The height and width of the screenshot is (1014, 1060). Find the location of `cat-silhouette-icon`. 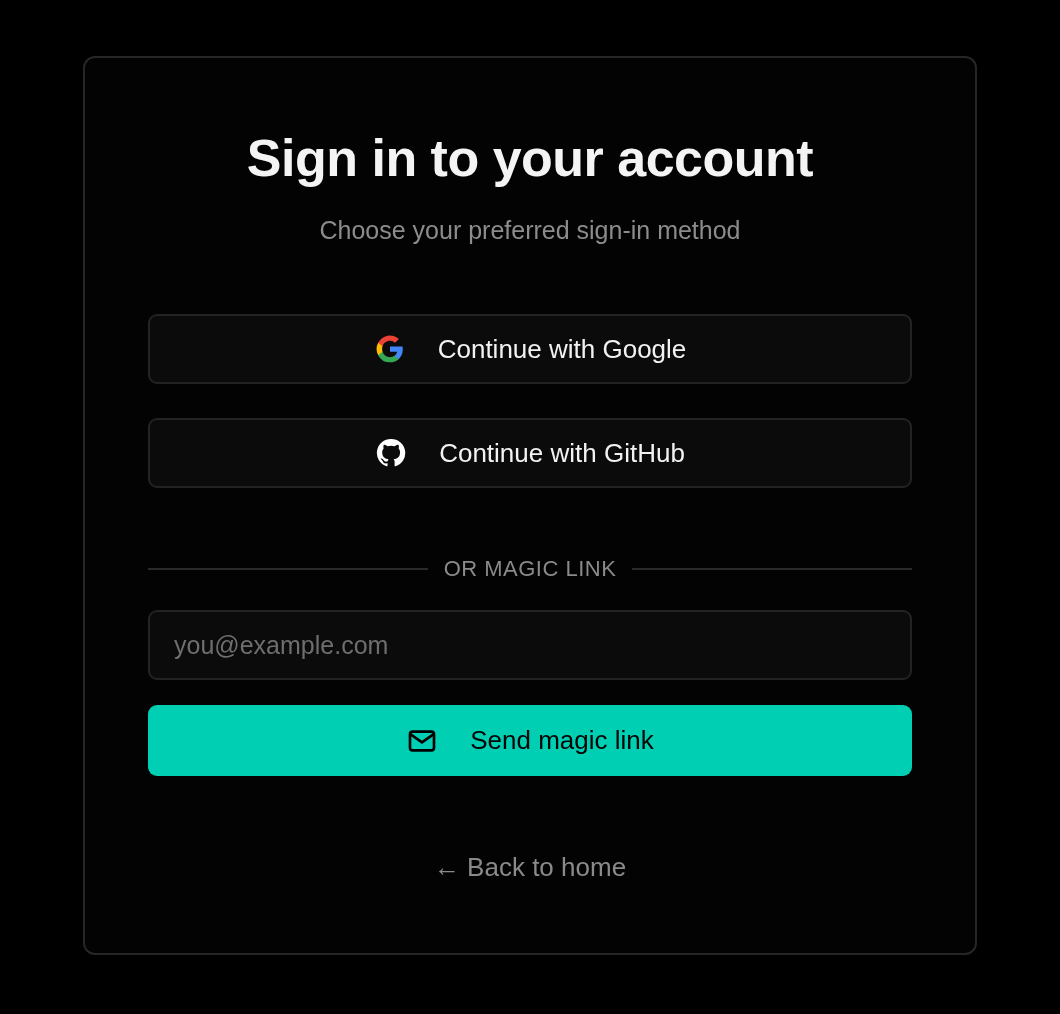

cat-silhouette-icon is located at coordinates (391, 453).